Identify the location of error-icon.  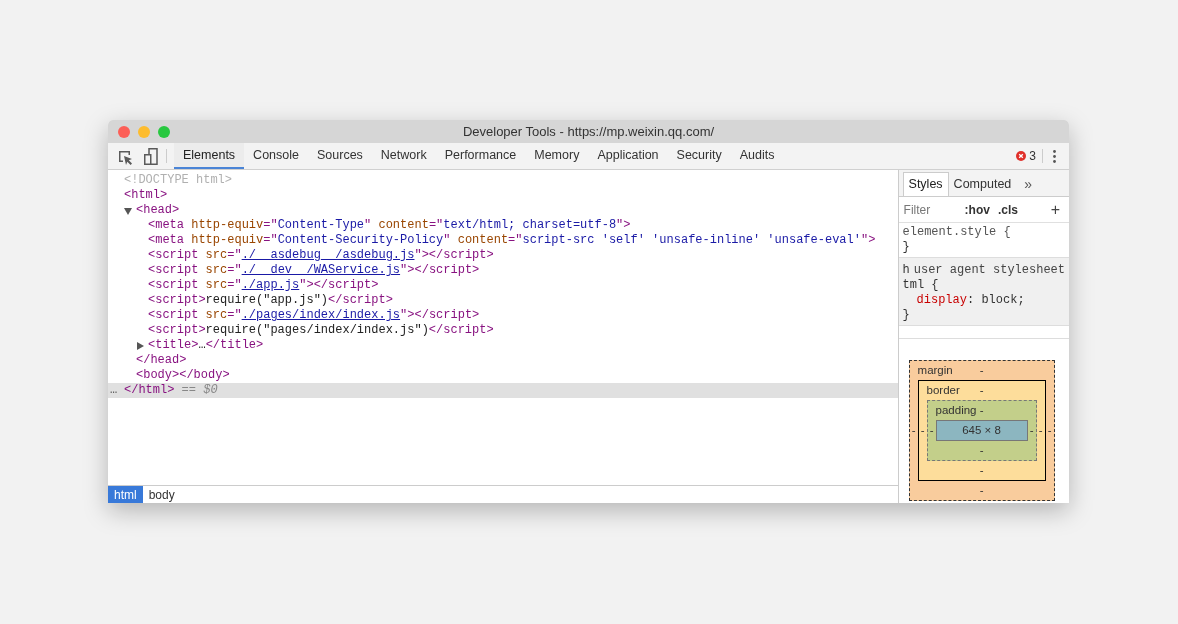
(1021, 156).